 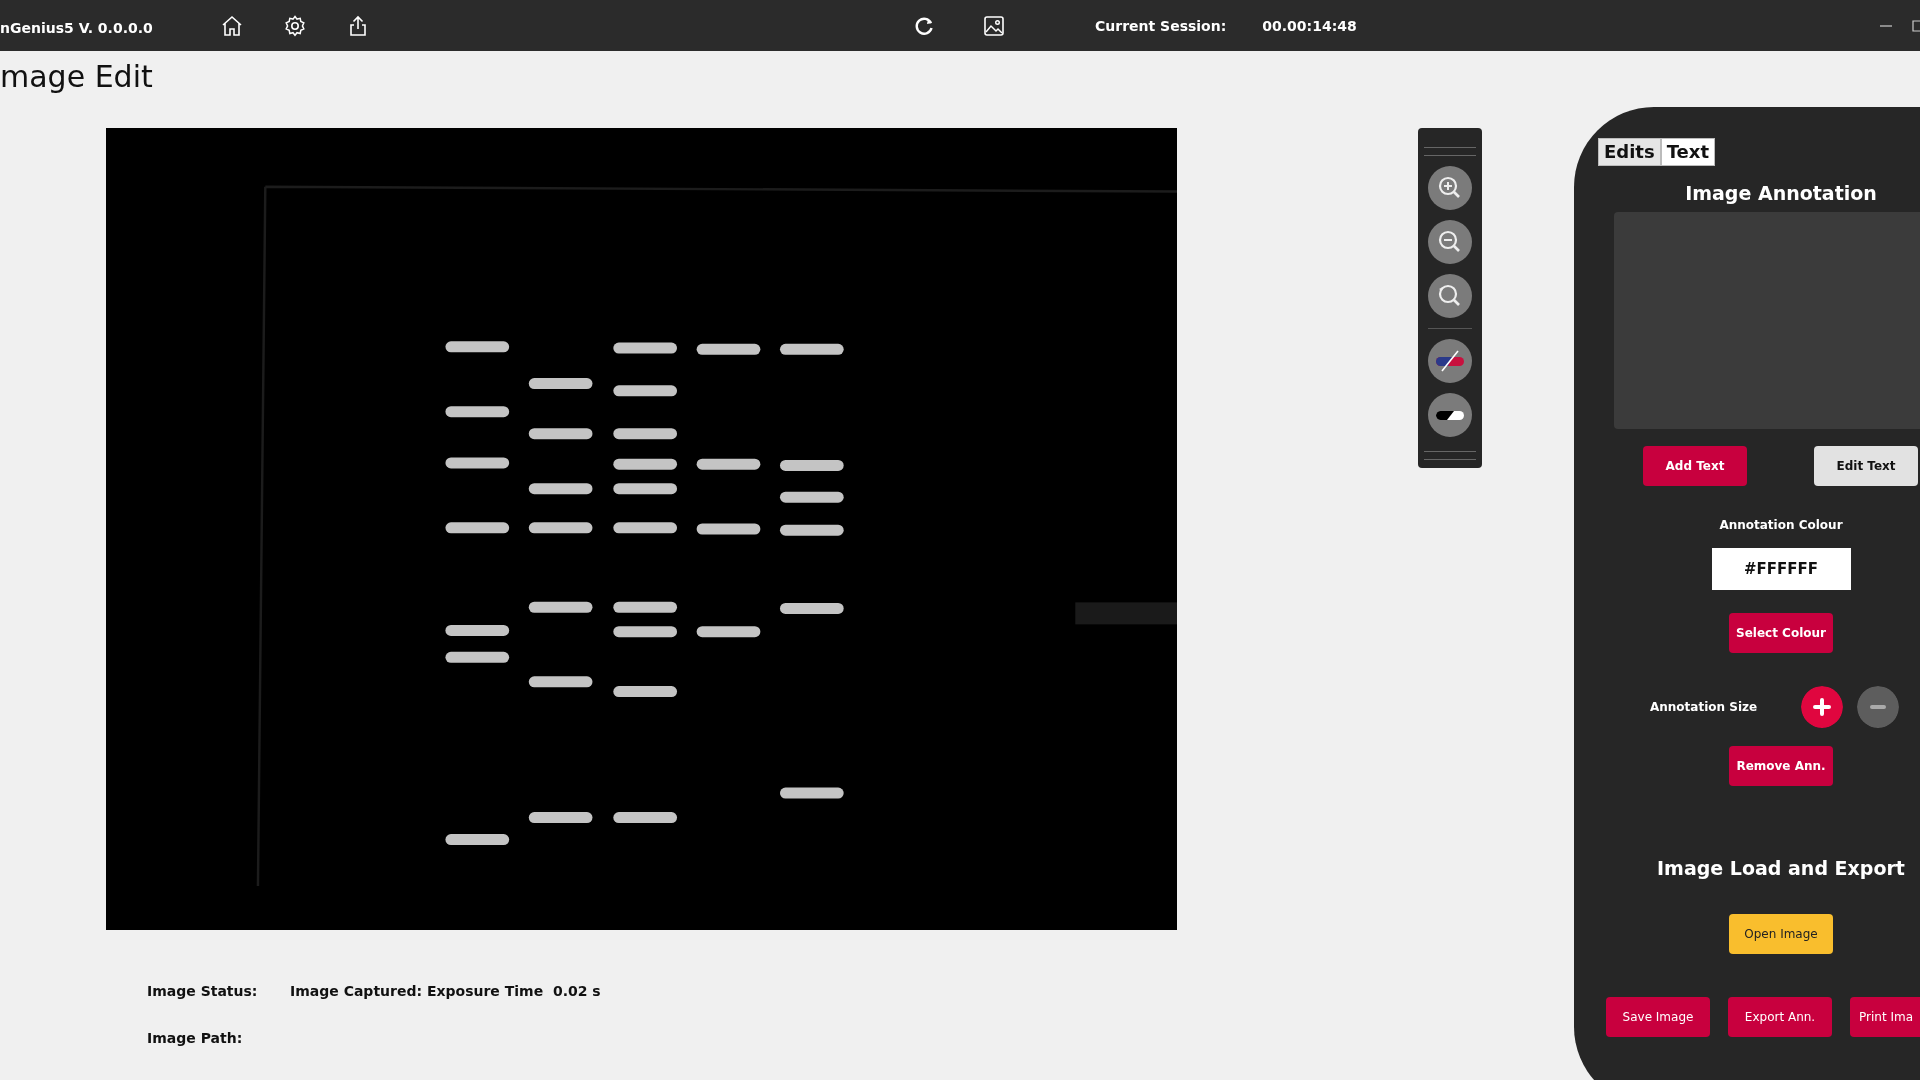 What do you see at coordinates (1781, 868) in the screenshot?
I see `section-heading: Image Load and Export` at bounding box center [1781, 868].